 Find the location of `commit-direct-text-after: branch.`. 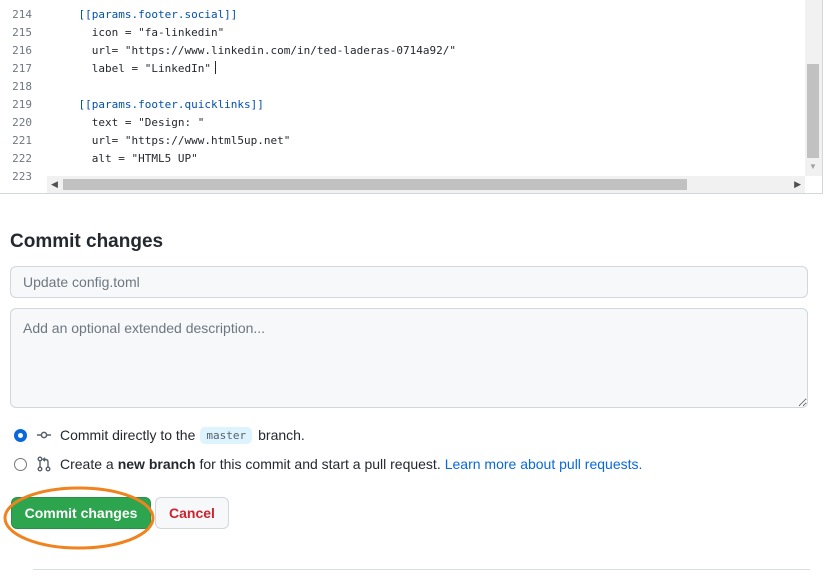

commit-direct-text-after: branch. is located at coordinates (281, 435).